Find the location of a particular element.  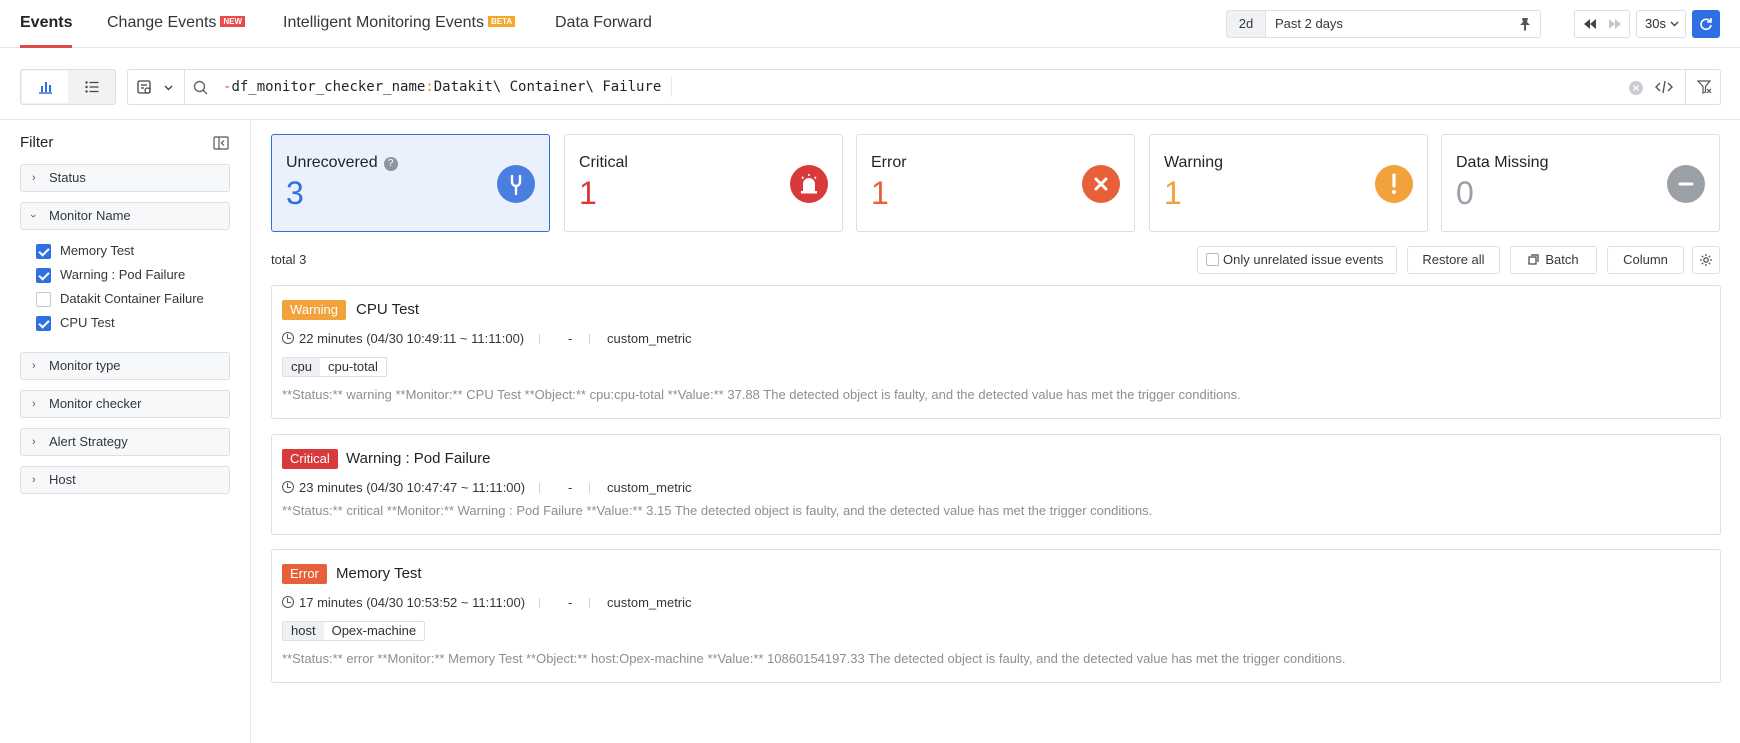

search-icon is located at coordinates (200, 87).